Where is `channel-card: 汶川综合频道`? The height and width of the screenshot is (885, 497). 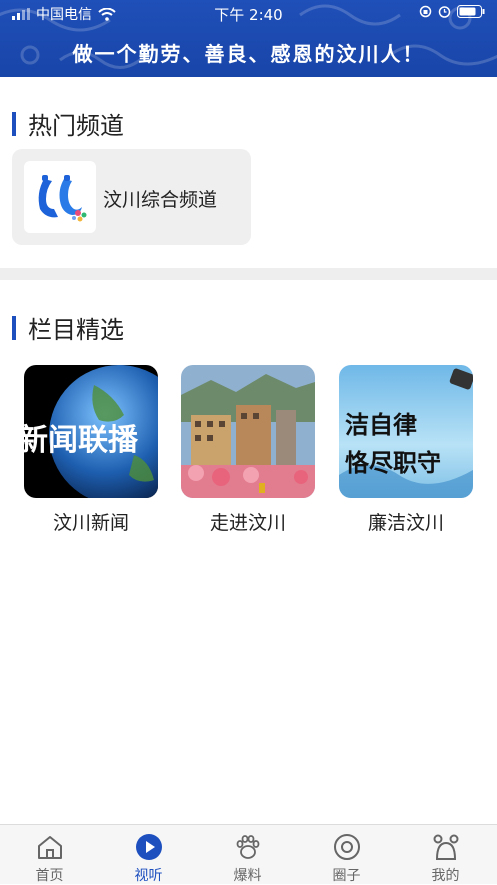
channel-card: 汶川综合频道 is located at coordinates (131, 197).